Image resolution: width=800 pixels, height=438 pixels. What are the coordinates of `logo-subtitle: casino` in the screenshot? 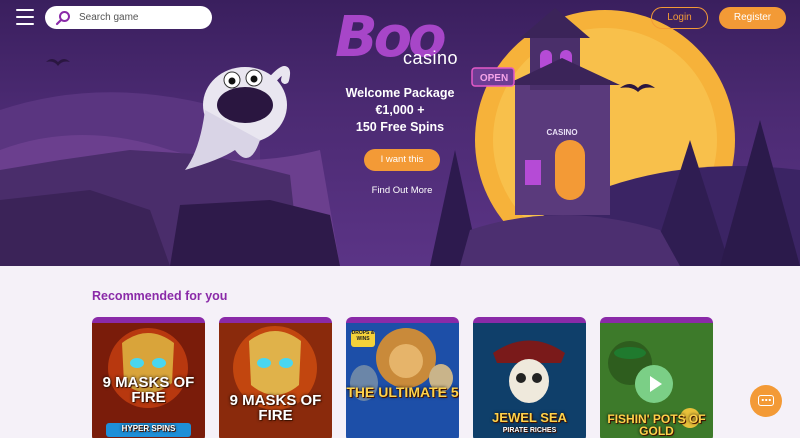 It's located at (431, 58).